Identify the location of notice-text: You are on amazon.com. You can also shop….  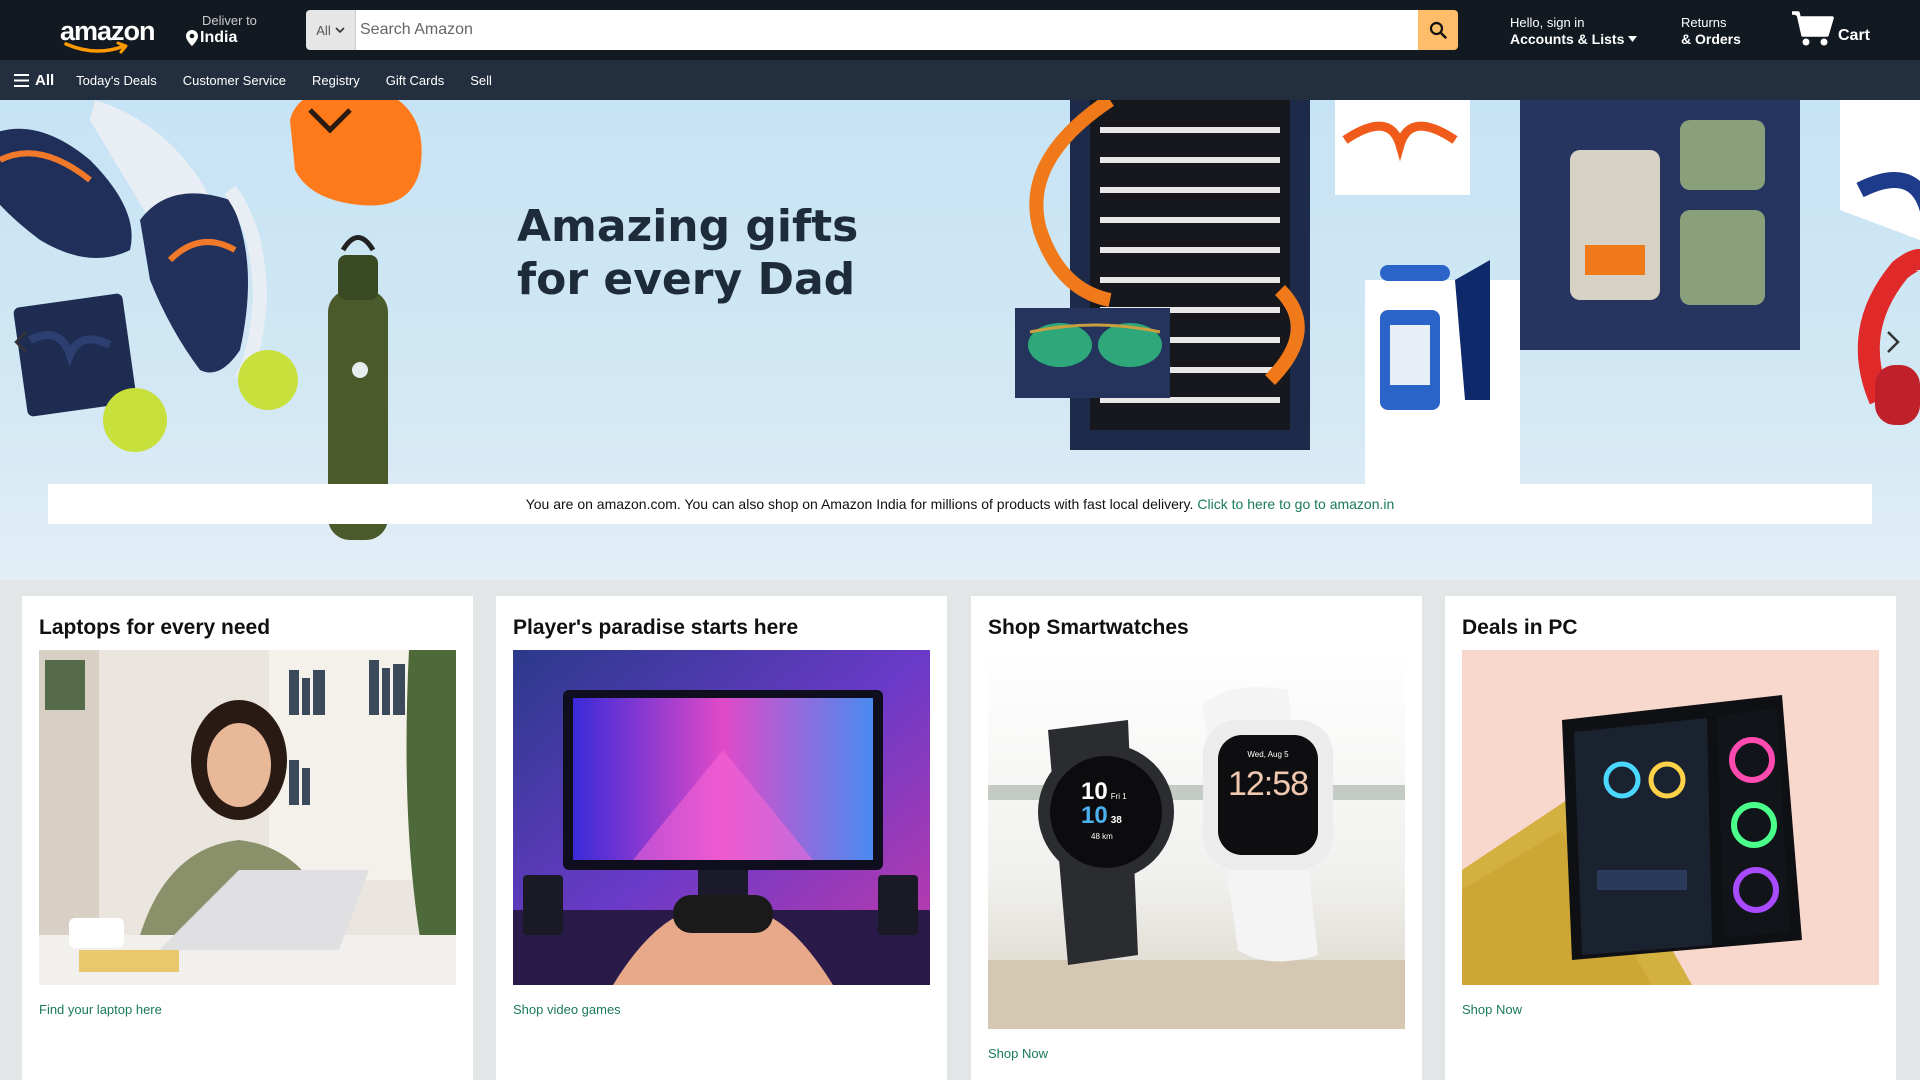
(859, 504).